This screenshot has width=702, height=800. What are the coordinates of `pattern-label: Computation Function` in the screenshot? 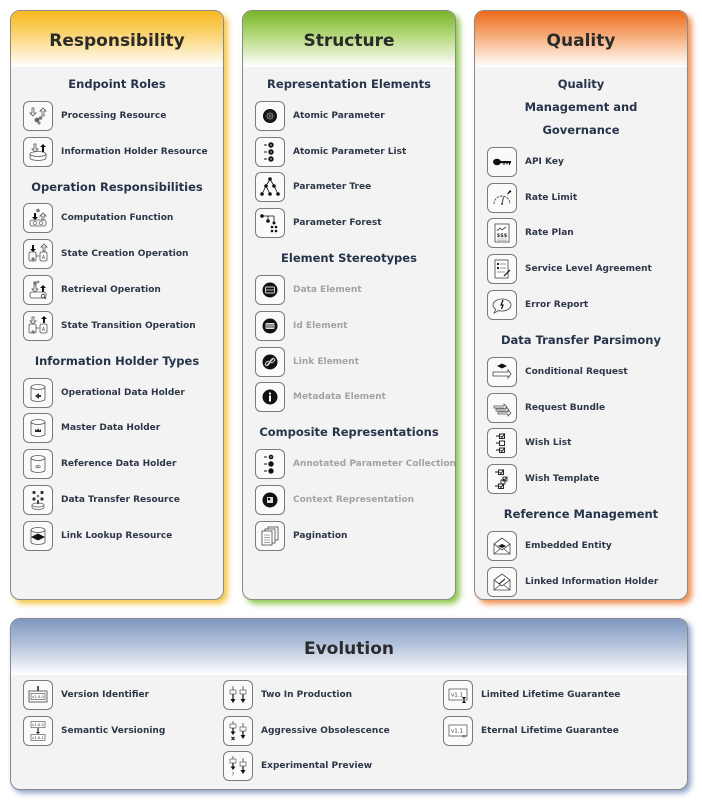 It's located at (117, 218).